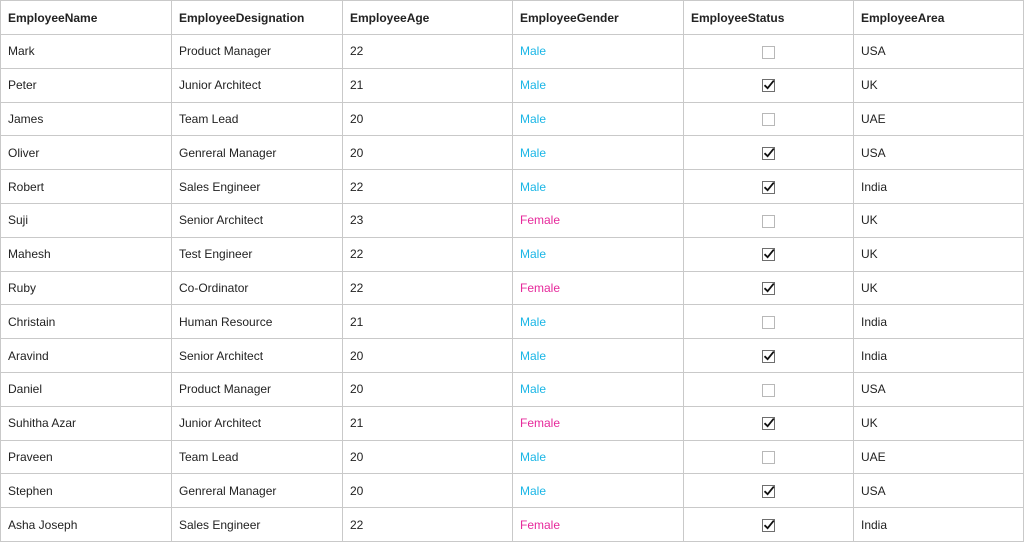 This screenshot has height=542, width=1024. What do you see at coordinates (86, 524) in the screenshot?
I see `cell-employee-name: Asha Joseph` at bounding box center [86, 524].